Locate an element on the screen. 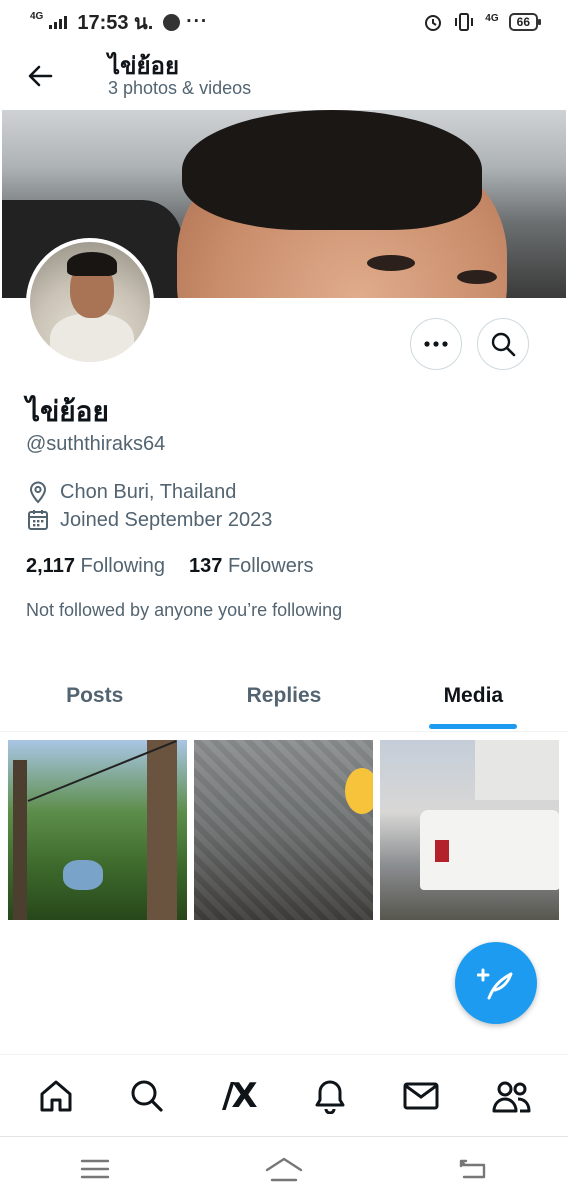  mail-icon is located at coordinates (421, 1095).